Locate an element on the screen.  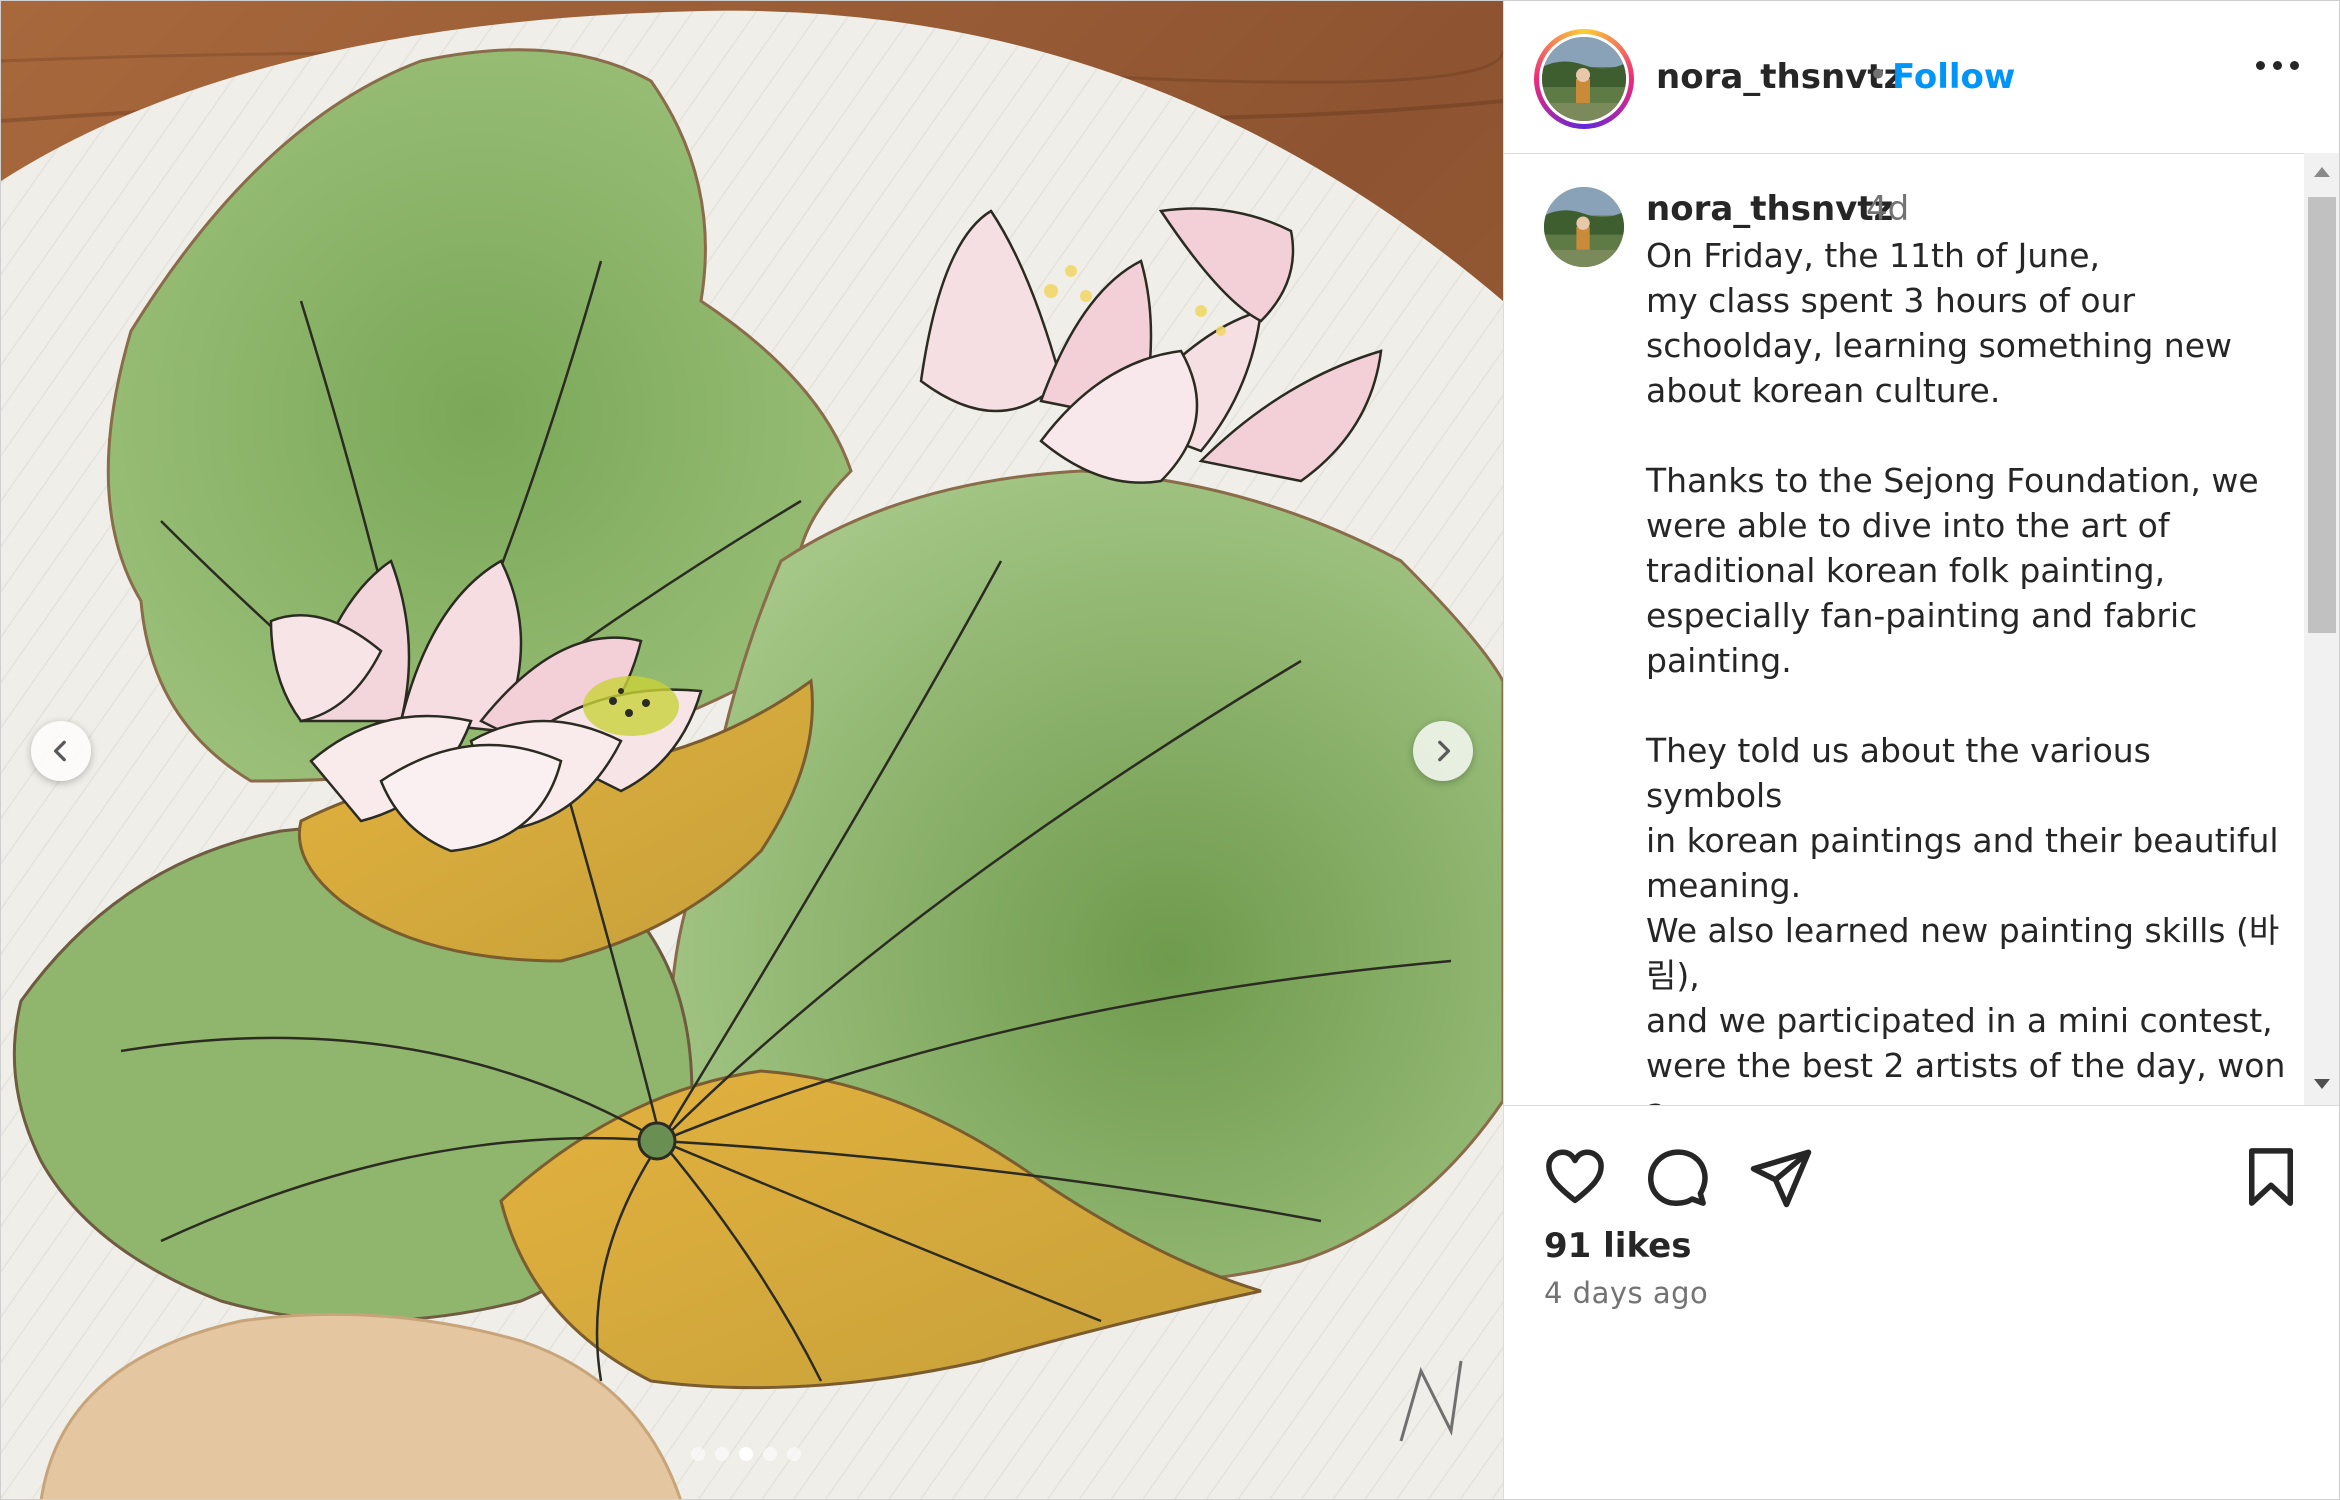
caption-line: about korean culture. is located at coordinates (1823, 390).